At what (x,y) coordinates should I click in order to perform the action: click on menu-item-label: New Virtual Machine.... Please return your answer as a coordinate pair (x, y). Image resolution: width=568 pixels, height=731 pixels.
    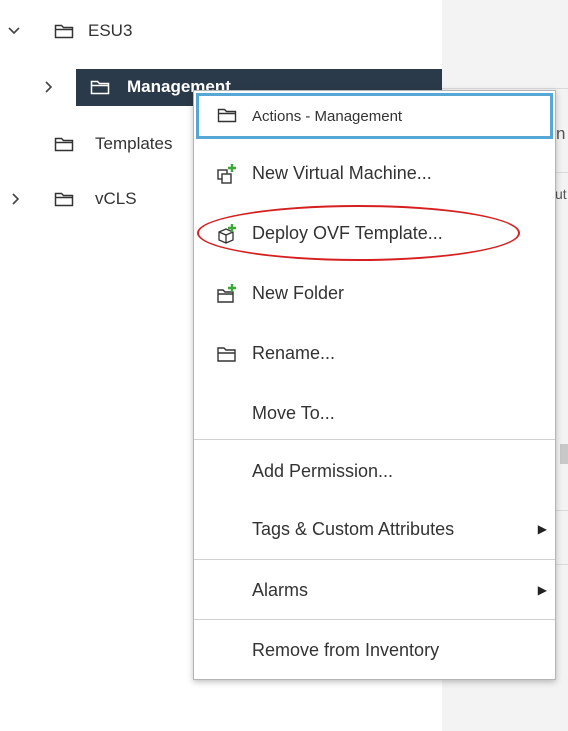
    Looking at the image, I should click on (342, 172).